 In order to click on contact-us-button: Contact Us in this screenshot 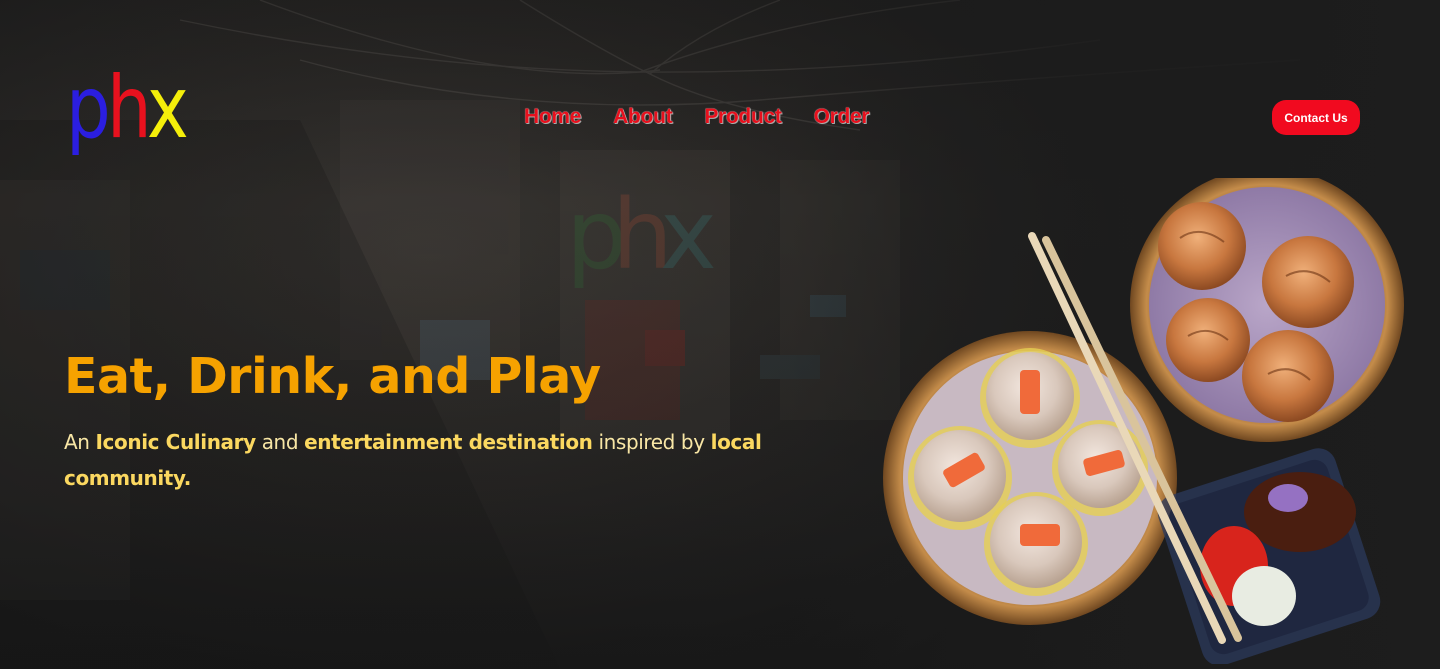, I will do `click(1316, 117)`.